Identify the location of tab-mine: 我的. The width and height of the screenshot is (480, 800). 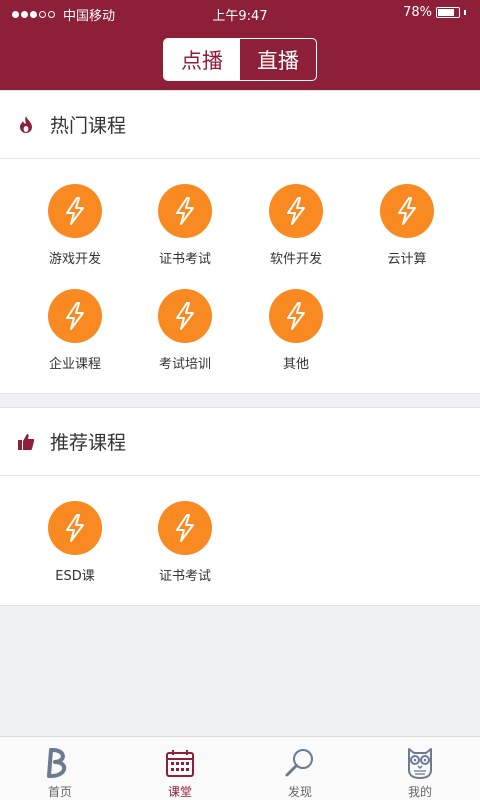
(420, 768).